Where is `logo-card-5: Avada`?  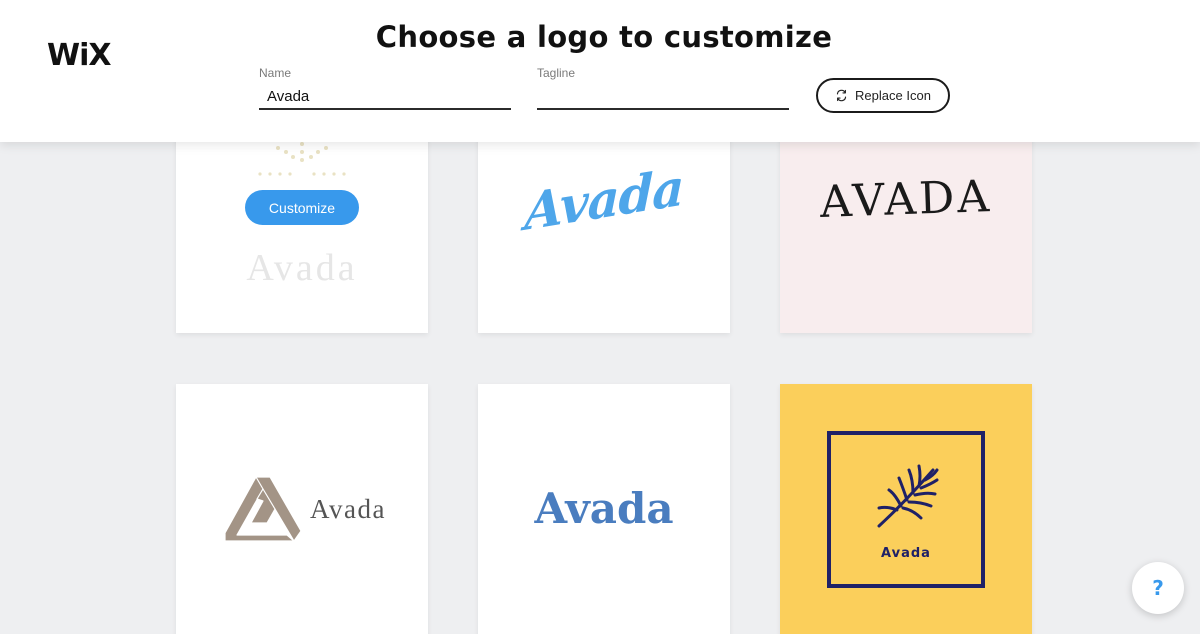
logo-card-5: Avada is located at coordinates (604, 509).